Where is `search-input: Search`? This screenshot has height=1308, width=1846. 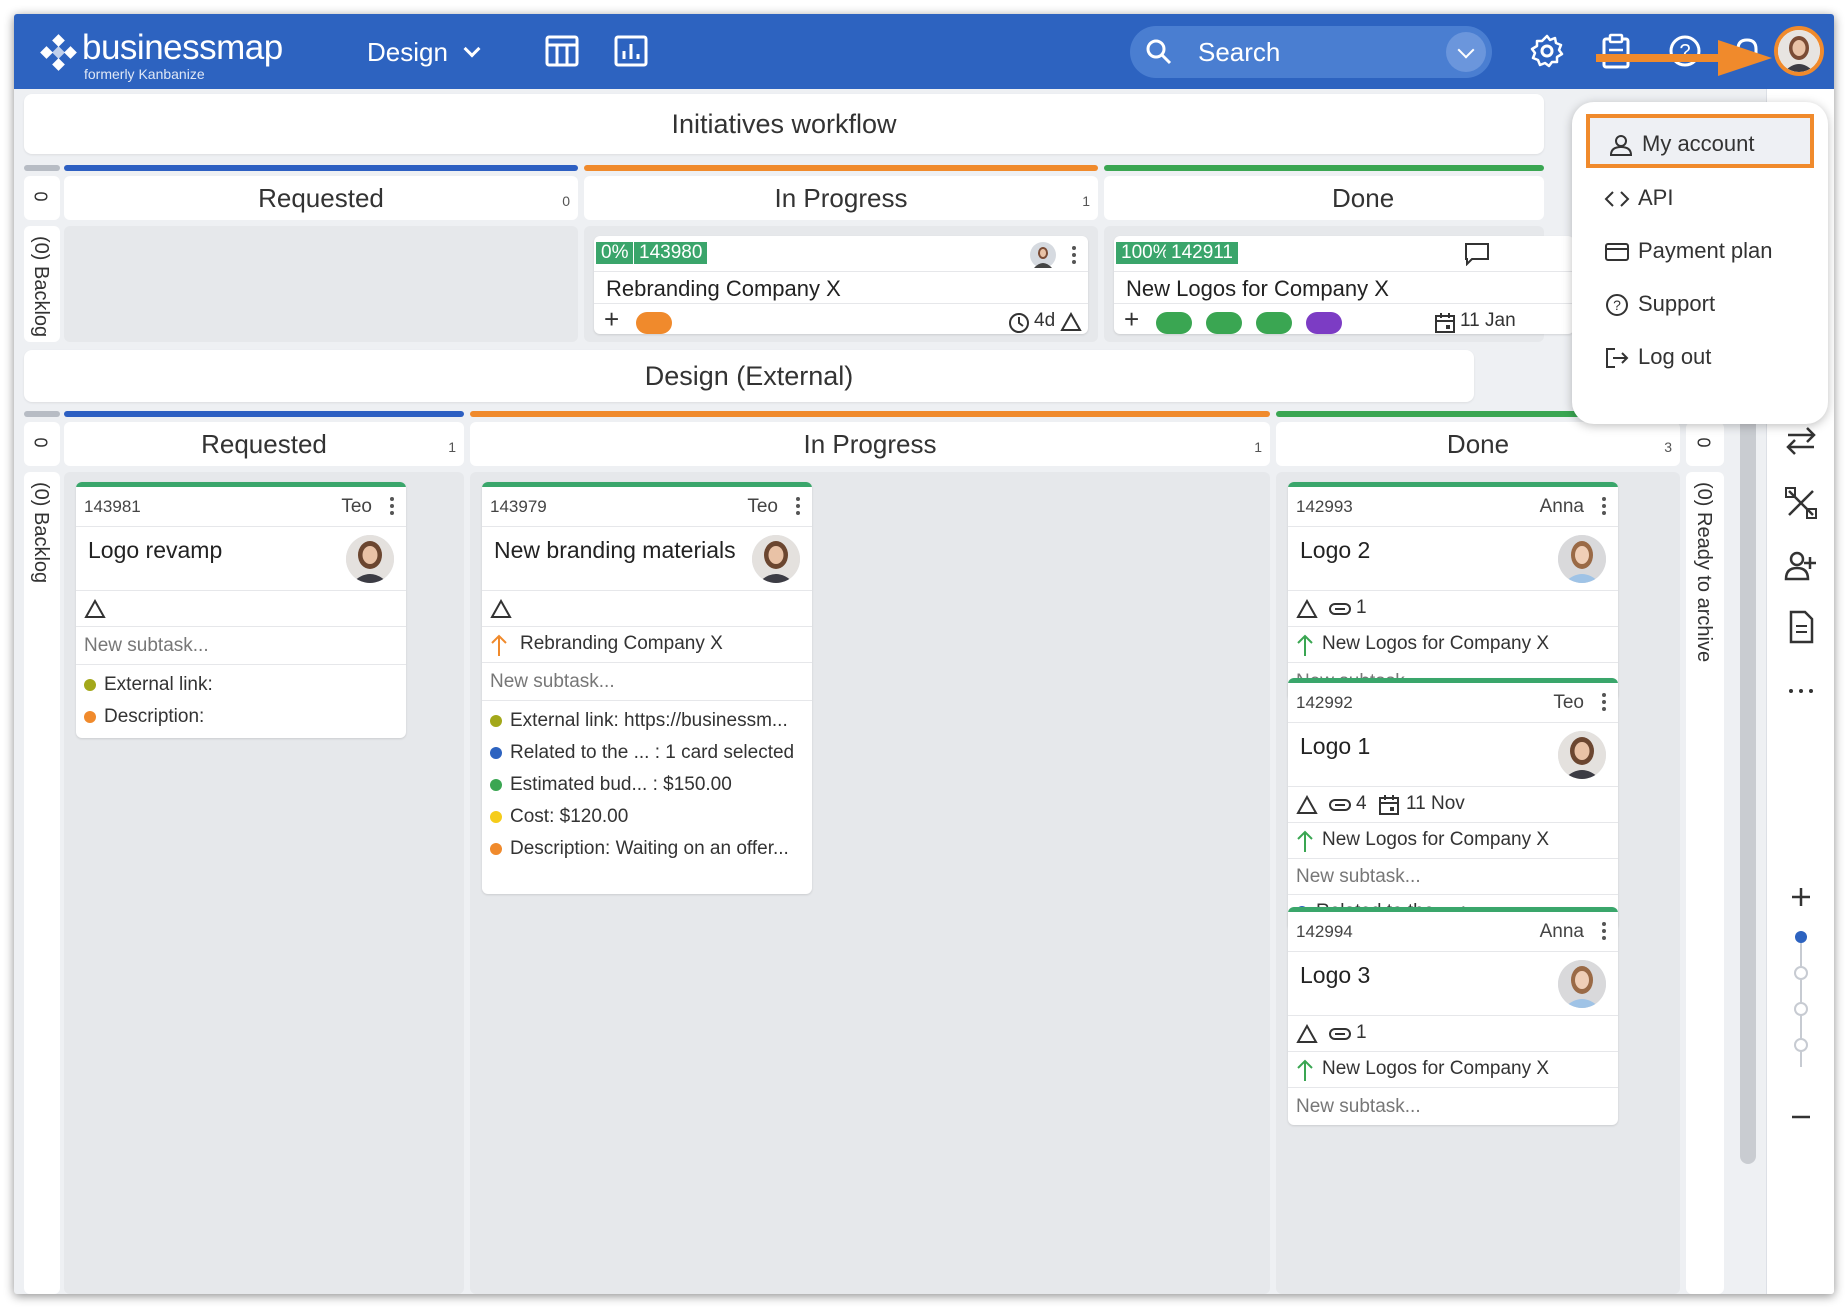 search-input: Search is located at coordinates (1311, 52).